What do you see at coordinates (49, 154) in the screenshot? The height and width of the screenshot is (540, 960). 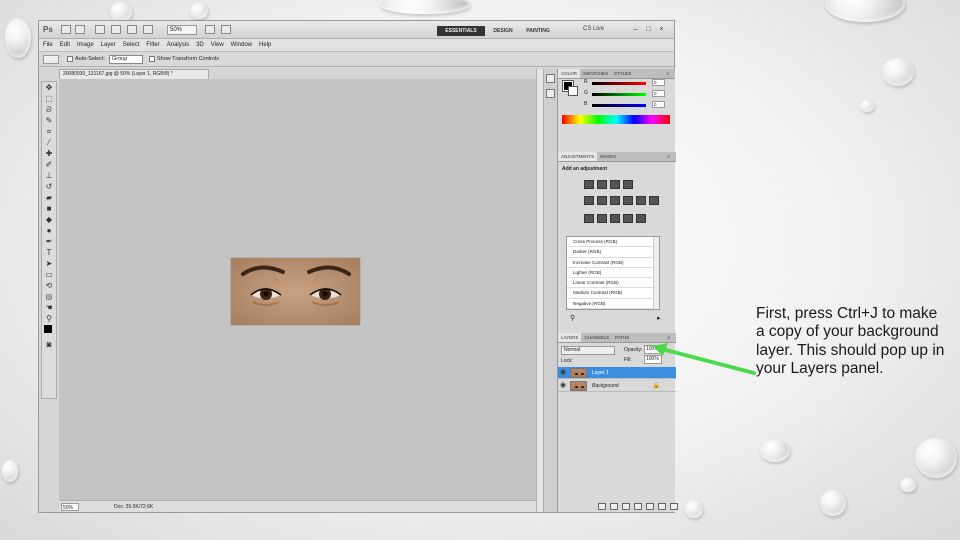 I see `healing-brush-tool-icon: ✚` at bounding box center [49, 154].